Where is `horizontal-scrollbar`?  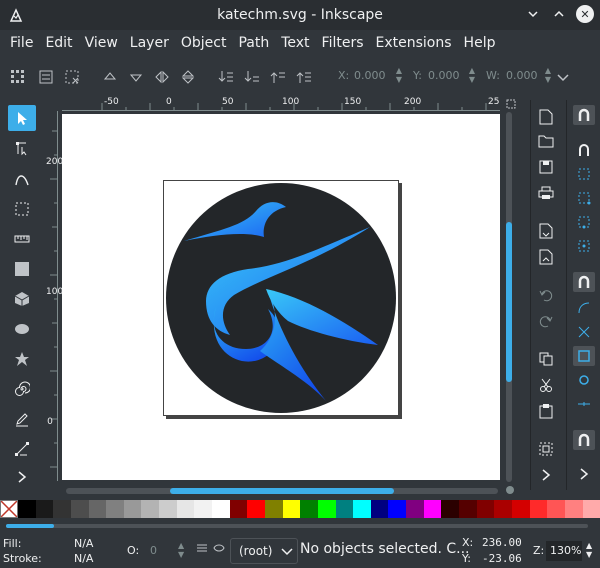
horizontal-scrollbar is located at coordinates (282, 491).